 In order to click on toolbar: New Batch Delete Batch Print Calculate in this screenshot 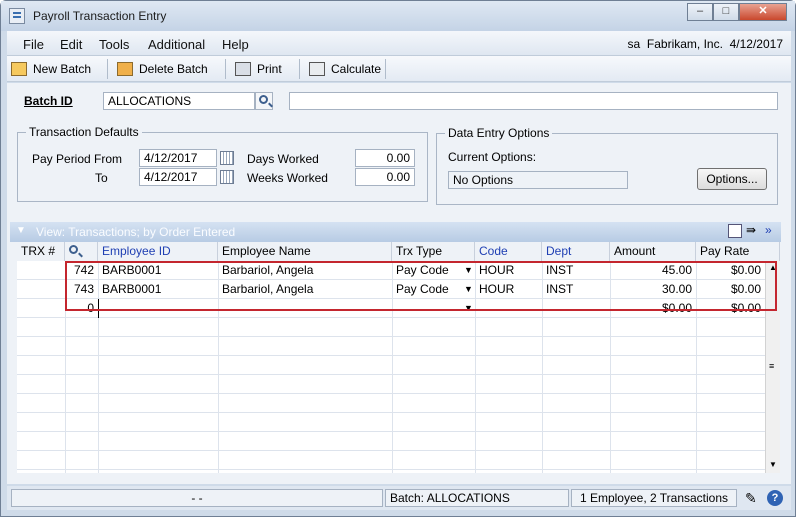, I will do `click(399, 69)`.